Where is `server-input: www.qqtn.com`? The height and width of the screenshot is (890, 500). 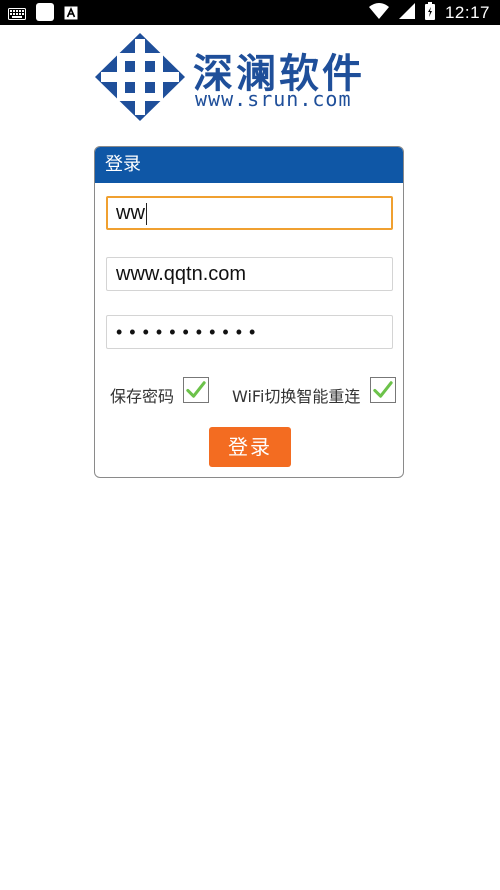
server-input: www.qqtn.com is located at coordinates (249, 274).